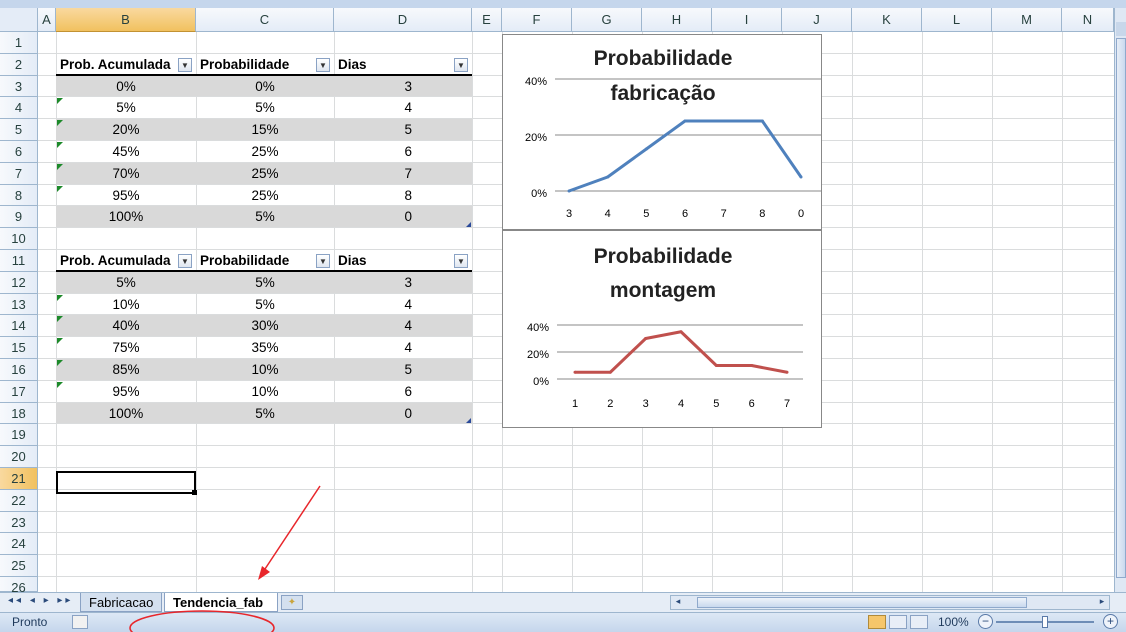 The image size is (1126, 632). I want to click on page-layout-view-icon, so click(898, 622).